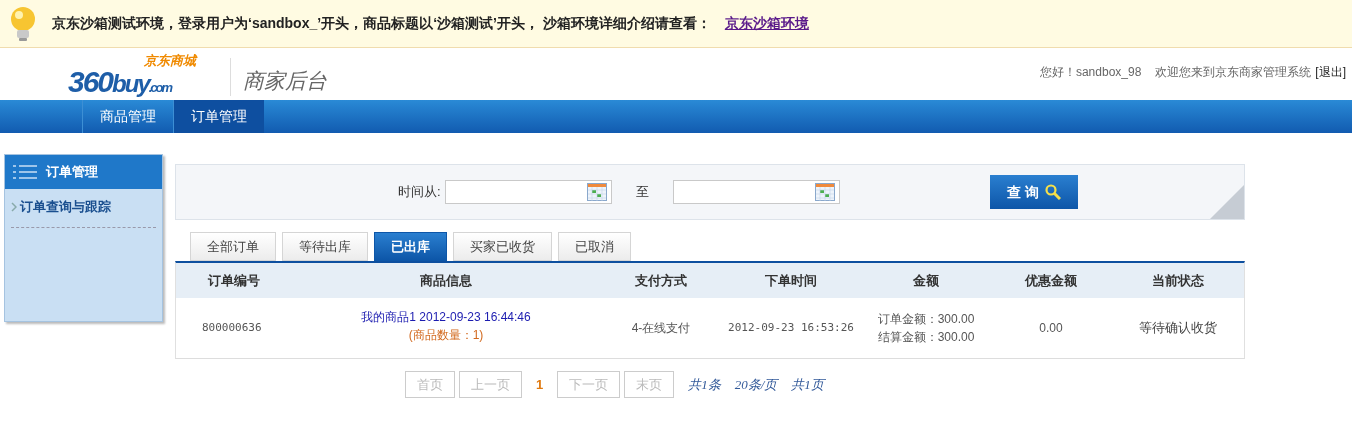 The image size is (1352, 444). Describe the element at coordinates (642, 192) in the screenshot. I see `to-label: 至` at that location.